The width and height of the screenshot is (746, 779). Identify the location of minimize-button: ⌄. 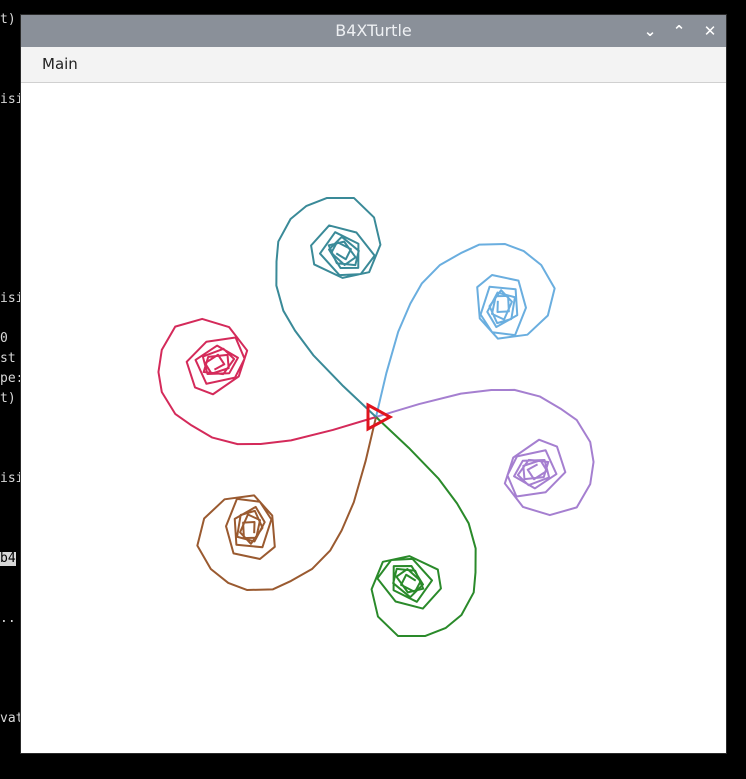
(650, 31).